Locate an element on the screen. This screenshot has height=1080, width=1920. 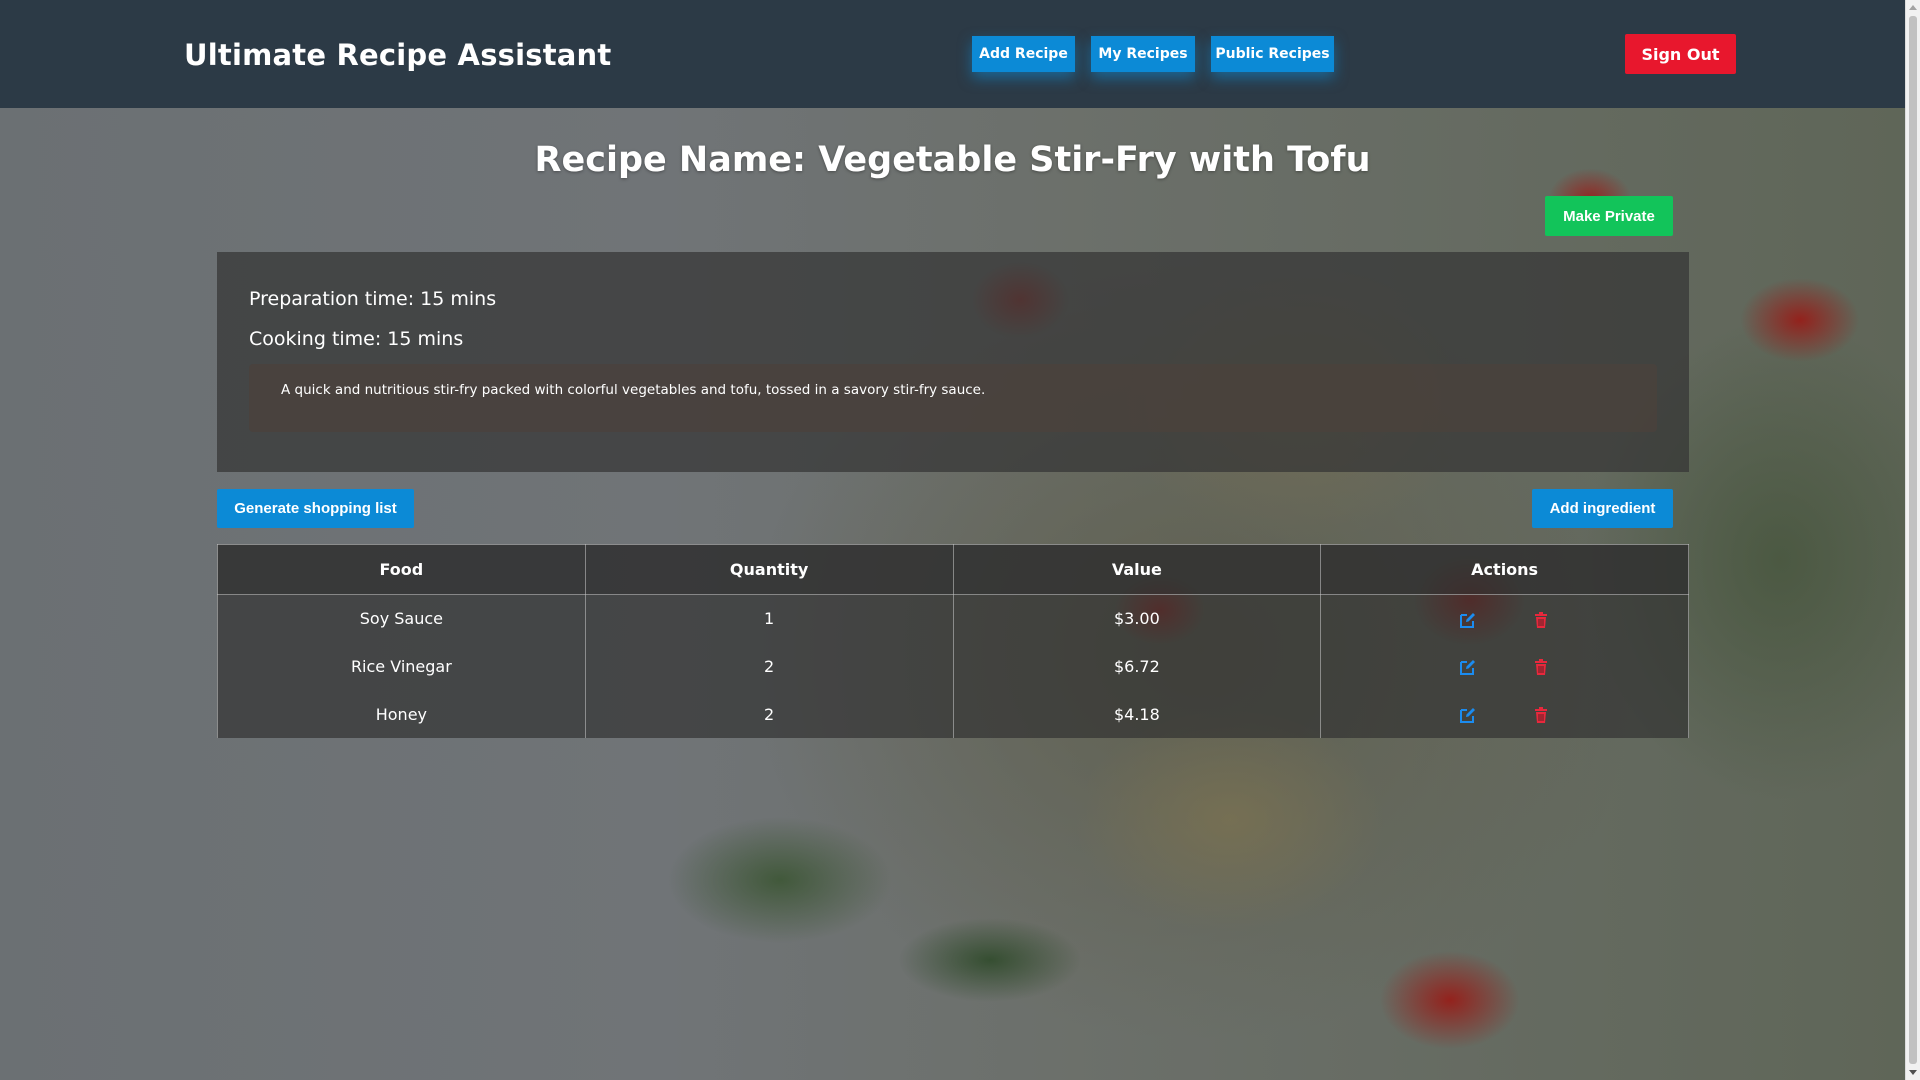
cell-food: Honey is located at coordinates (401, 714).